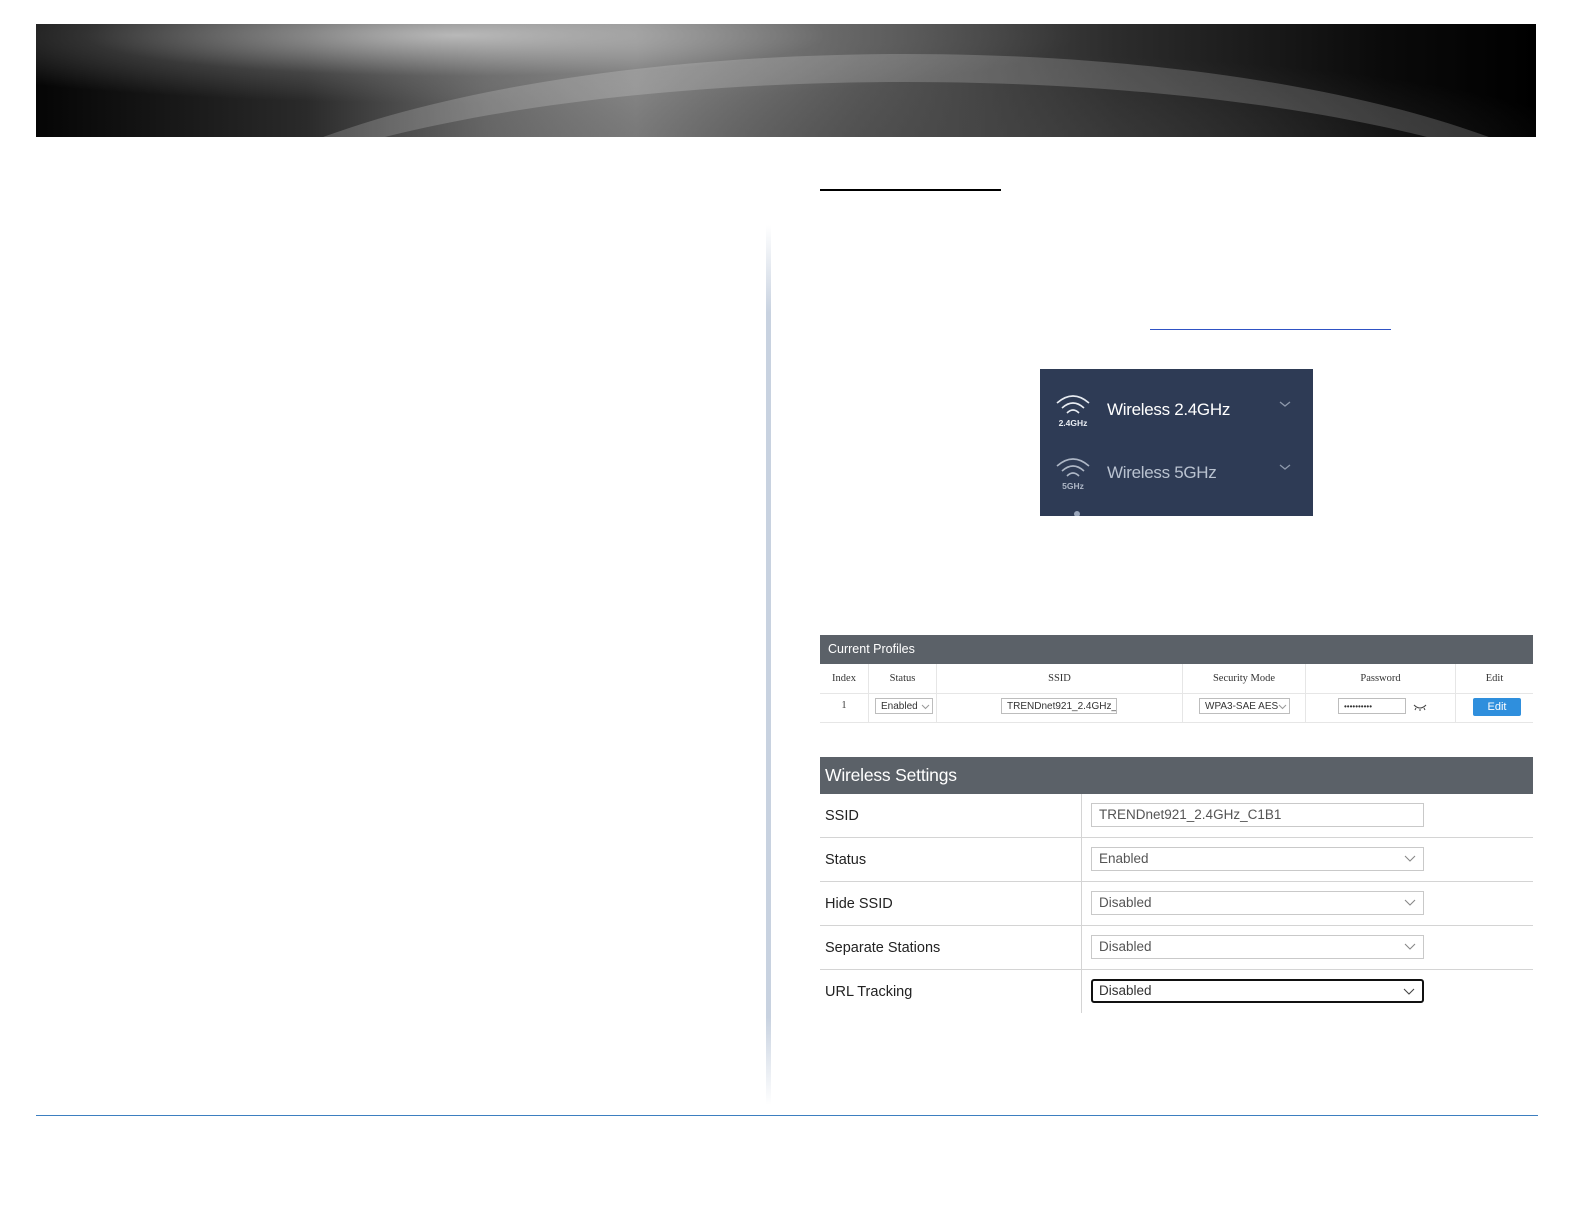 This screenshot has height=1224, width=1584. I want to click on th-ssid: SSID, so click(1059, 679).